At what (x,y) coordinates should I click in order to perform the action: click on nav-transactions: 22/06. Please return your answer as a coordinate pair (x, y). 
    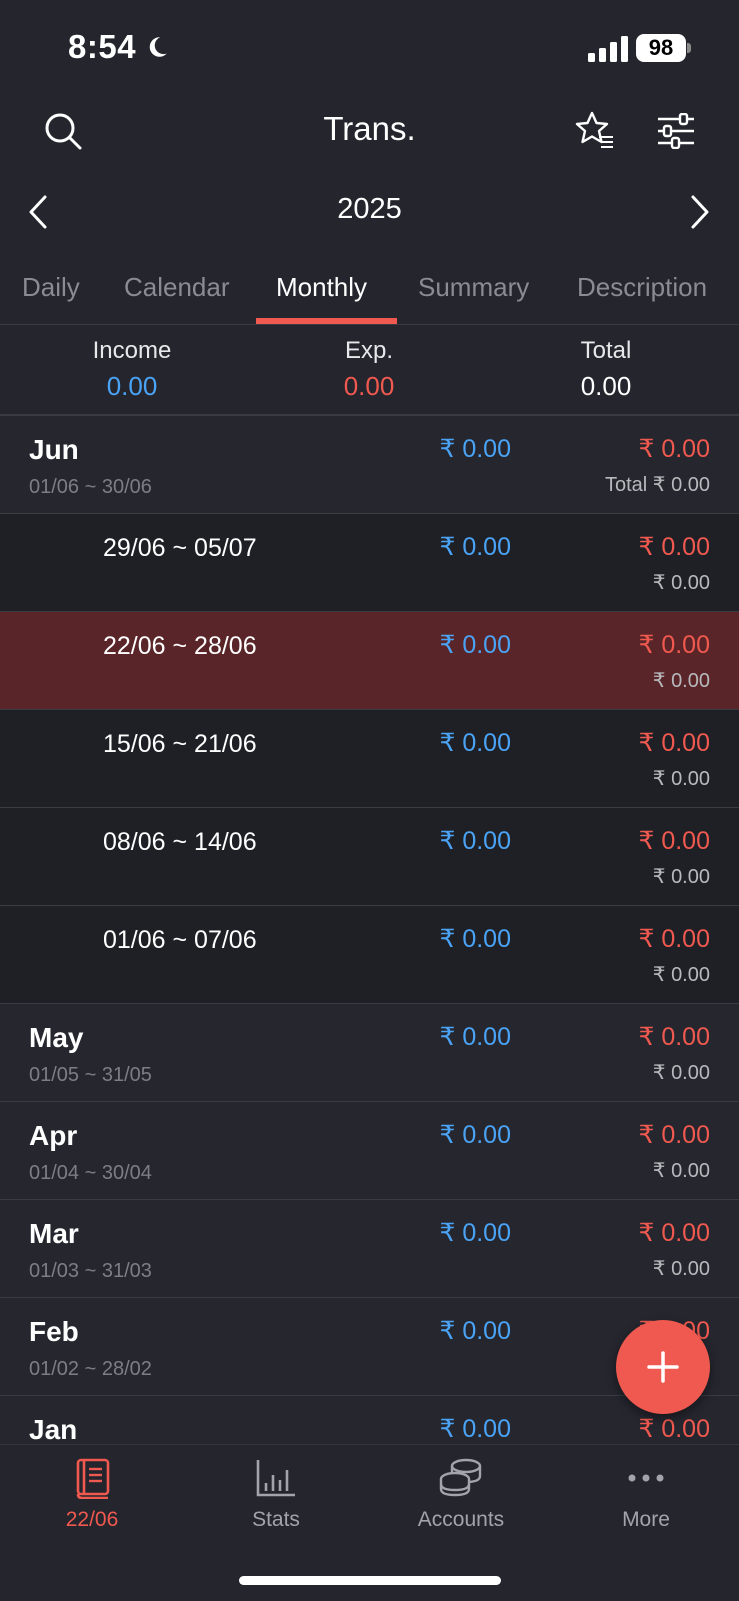
    Looking at the image, I should click on (92, 1494).